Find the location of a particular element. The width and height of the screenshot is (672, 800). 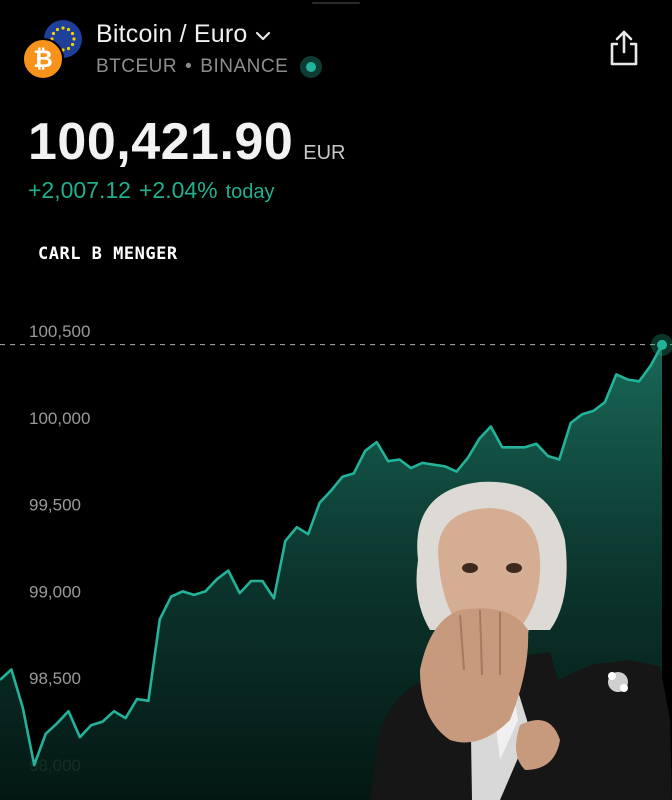

symbol: BTCEUR is located at coordinates (137, 66).